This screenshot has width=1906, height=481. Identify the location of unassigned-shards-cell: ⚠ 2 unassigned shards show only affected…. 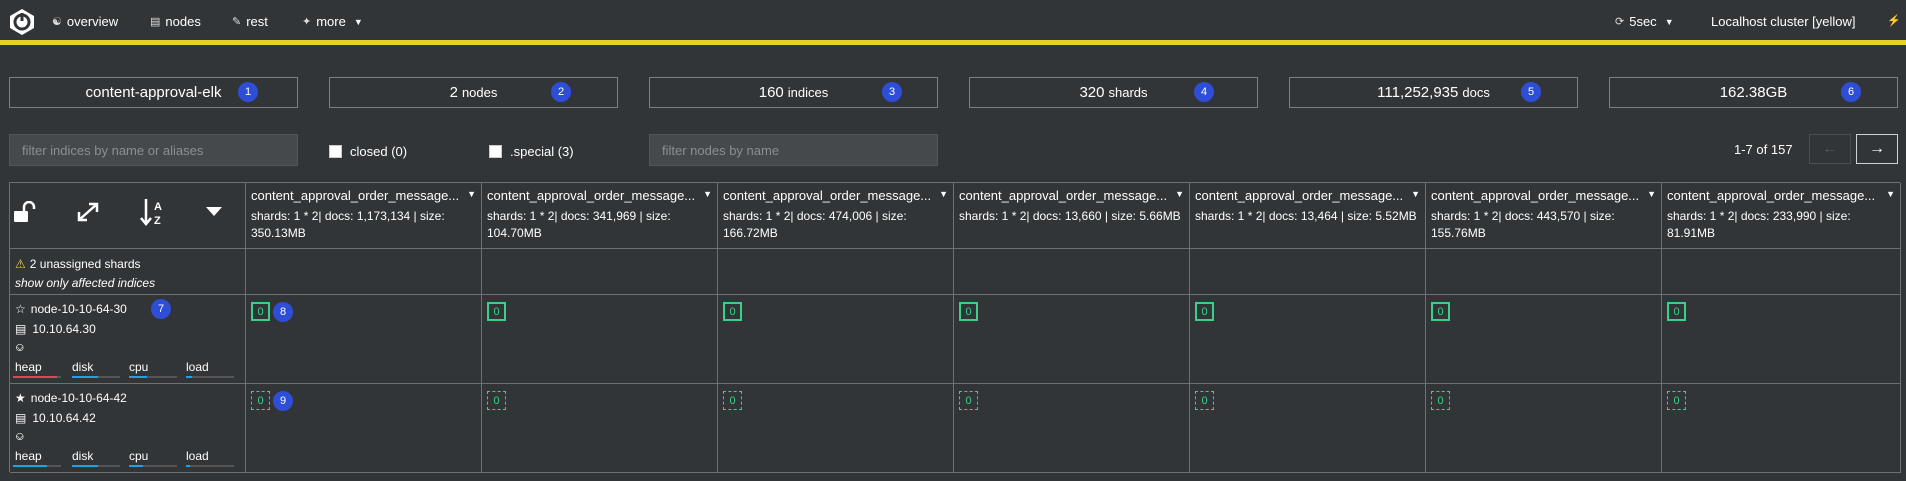
(128, 272).